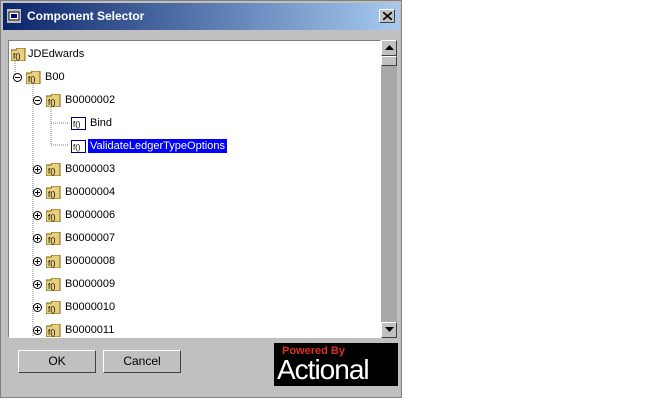 The height and width of the screenshot is (402, 671). What do you see at coordinates (90, 100) in the screenshot?
I see `tree-node-label: B0000002` at bounding box center [90, 100].